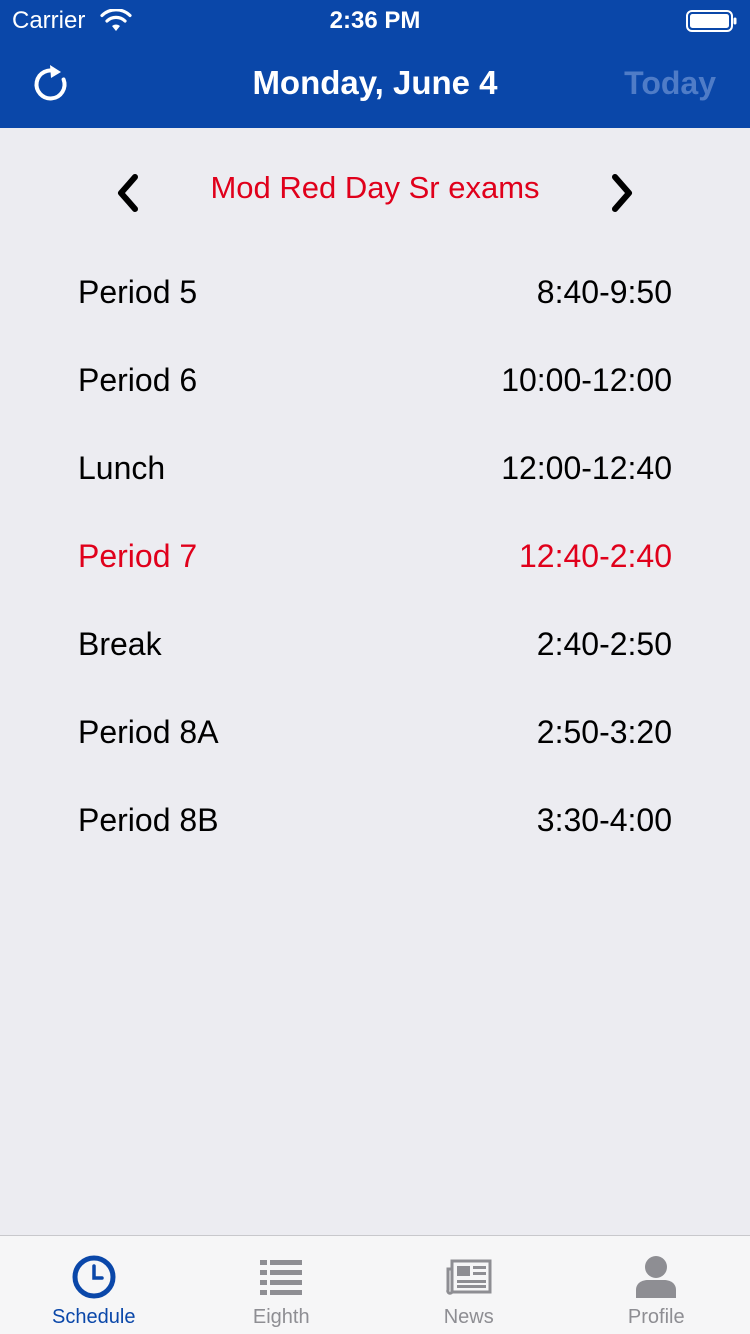 The image size is (750, 1334). I want to click on tab-eighth: Eighth, so click(282, 1285).